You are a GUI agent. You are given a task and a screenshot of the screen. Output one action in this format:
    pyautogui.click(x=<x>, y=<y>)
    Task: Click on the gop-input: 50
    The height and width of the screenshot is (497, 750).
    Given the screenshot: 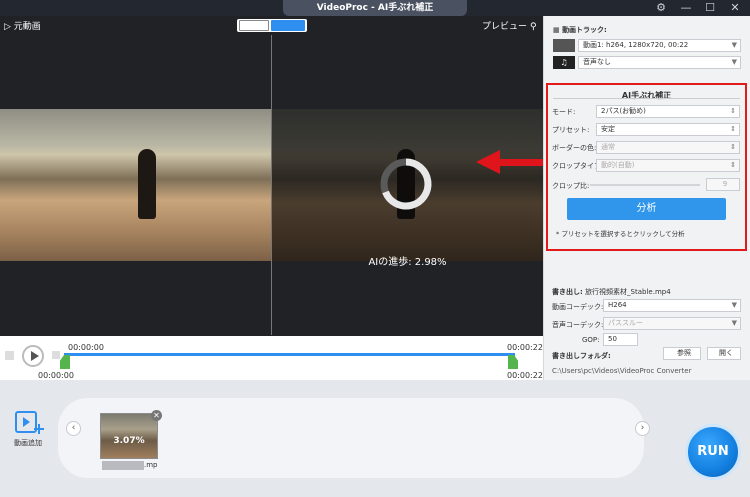 What is the action you would take?
    pyautogui.click(x=620, y=339)
    